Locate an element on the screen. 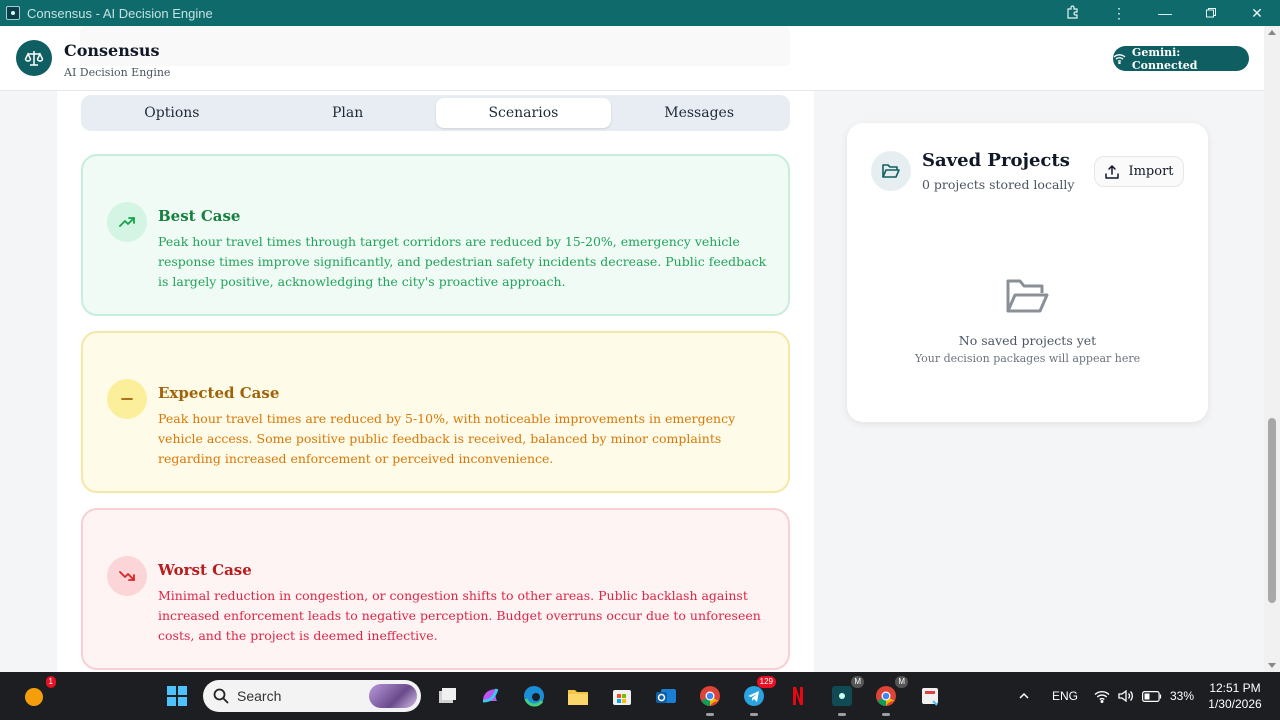 This screenshot has width=1280, height=720. outlook-icon is located at coordinates (666, 696).